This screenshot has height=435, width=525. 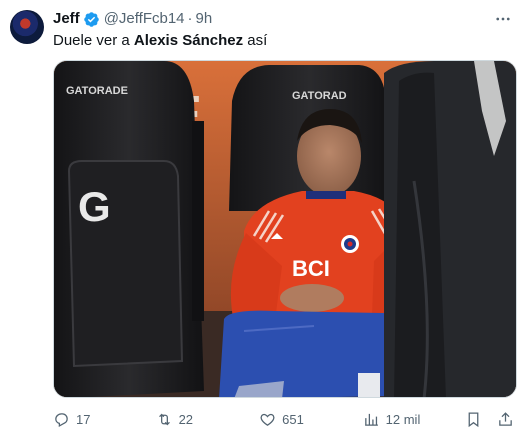 I want to click on reply-button: 17, so click(x=104, y=419).